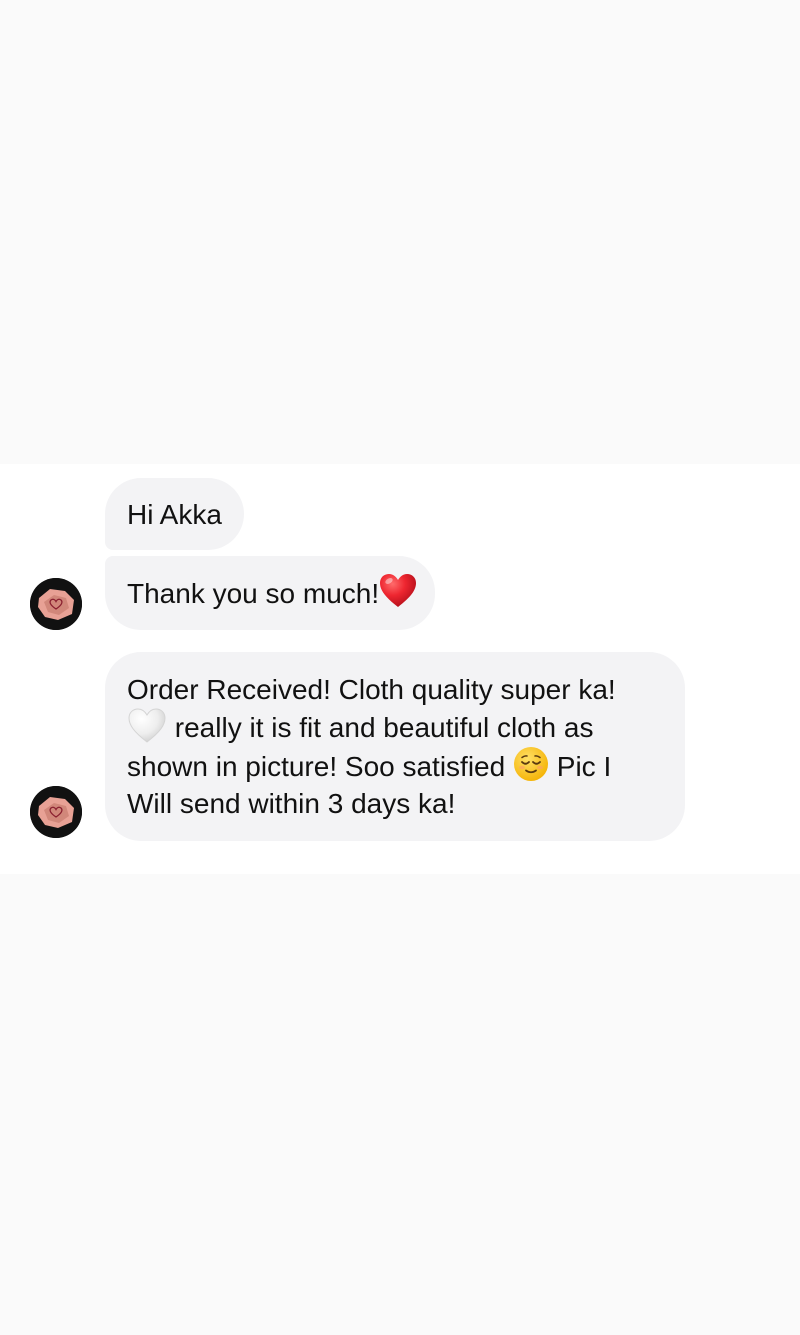  I want to click on message-bubble-2: Thank you so much!, so click(270, 593).